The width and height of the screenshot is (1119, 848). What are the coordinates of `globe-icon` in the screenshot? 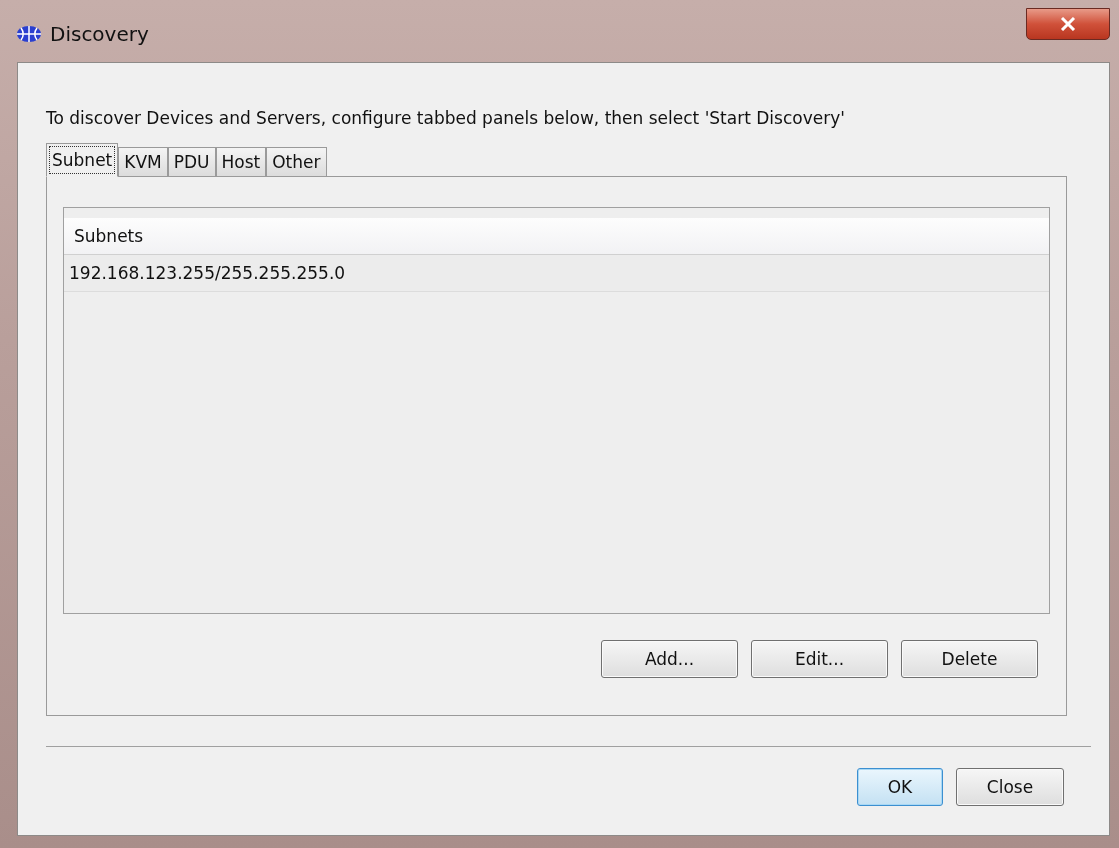 It's located at (29, 34).